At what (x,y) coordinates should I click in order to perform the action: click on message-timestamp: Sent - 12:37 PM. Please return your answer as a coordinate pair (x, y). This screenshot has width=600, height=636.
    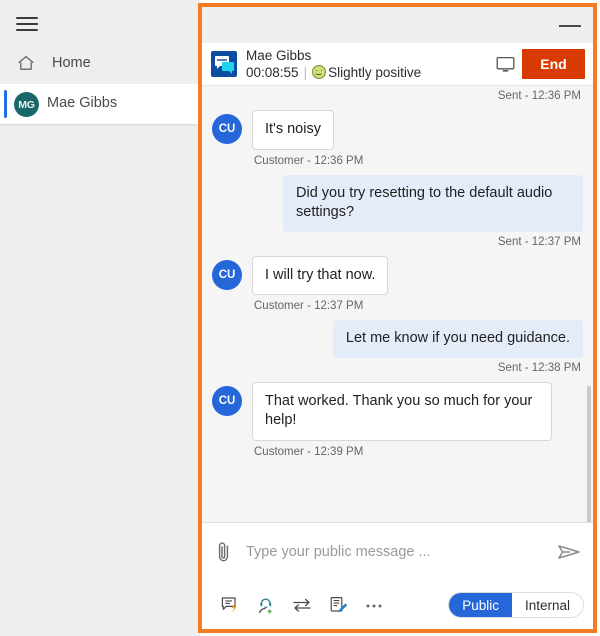
    Looking at the image, I should click on (539, 241).